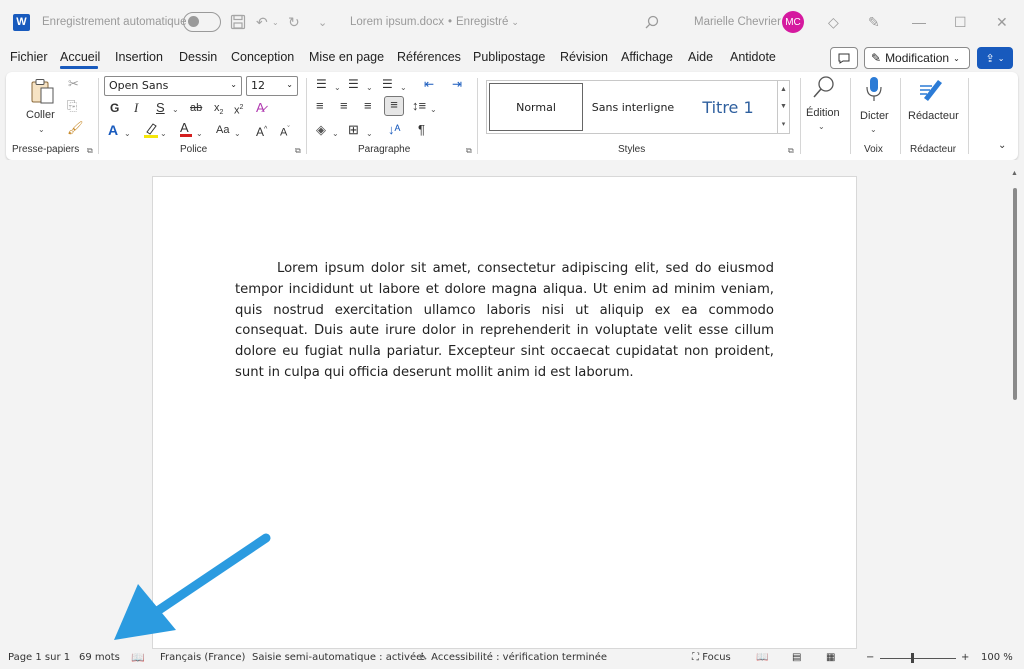 This screenshot has width=1024, height=669. I want to click on grow-font-icon: A^, so click(261, 131).